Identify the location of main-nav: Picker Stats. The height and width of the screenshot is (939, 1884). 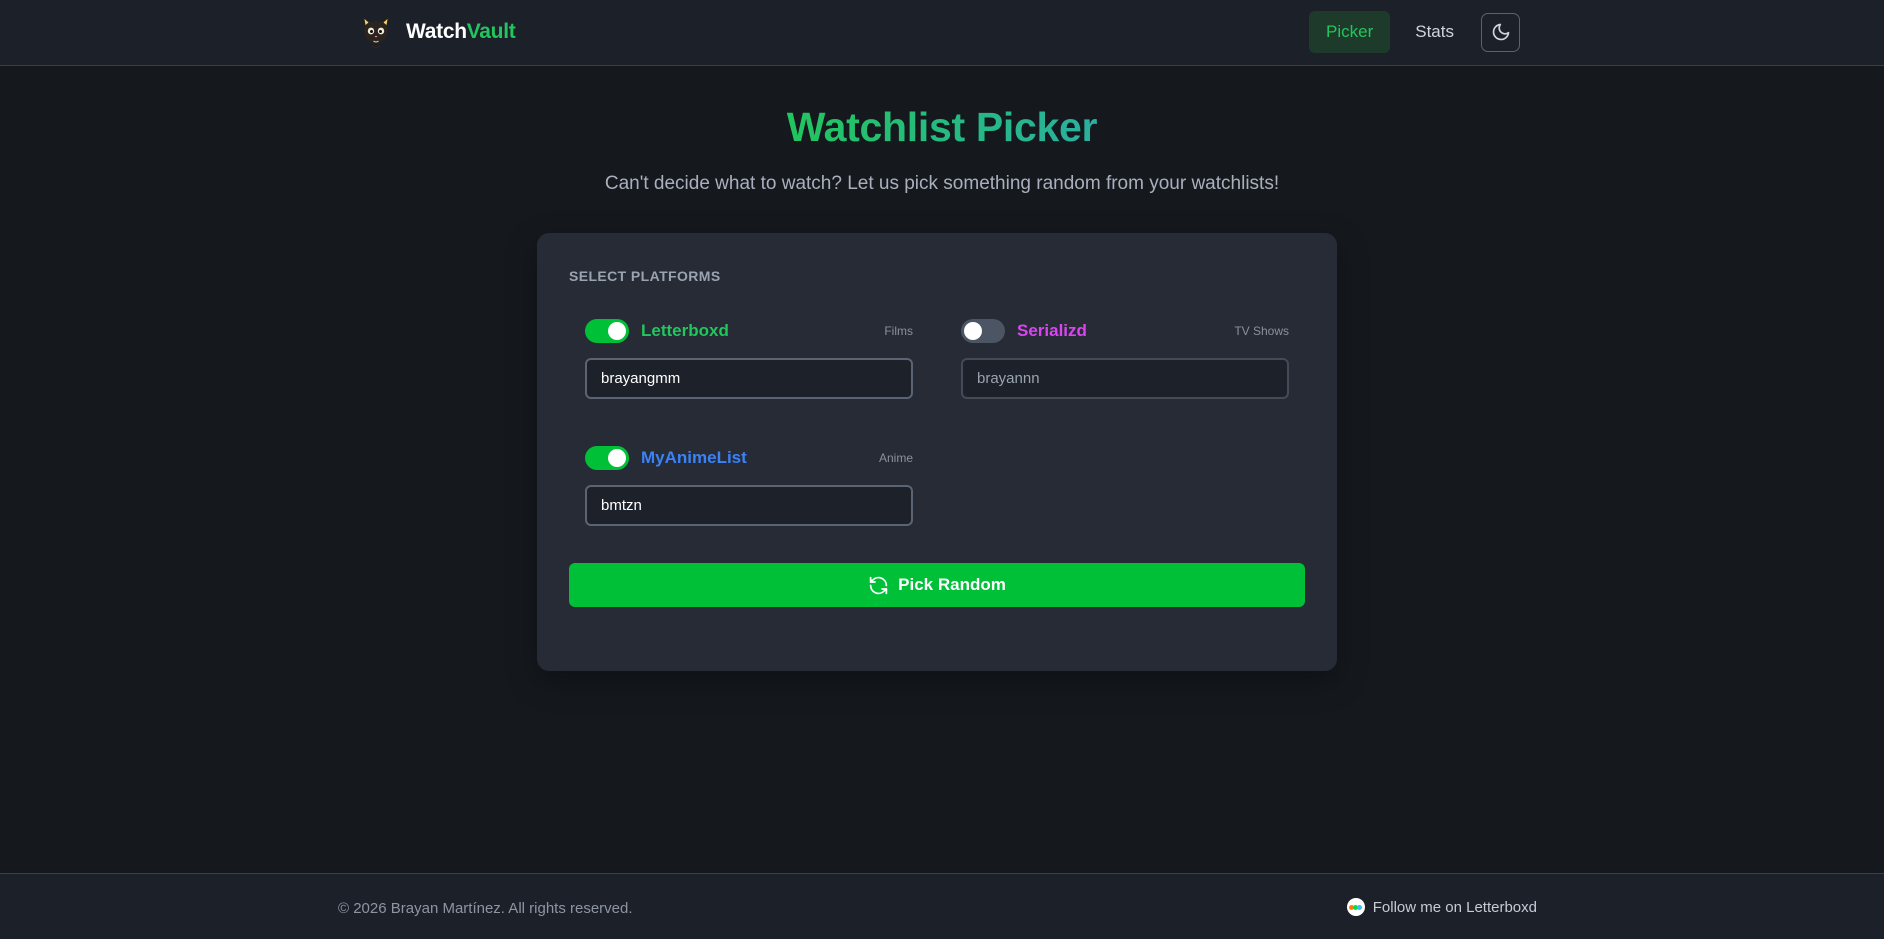
(1414, 32).